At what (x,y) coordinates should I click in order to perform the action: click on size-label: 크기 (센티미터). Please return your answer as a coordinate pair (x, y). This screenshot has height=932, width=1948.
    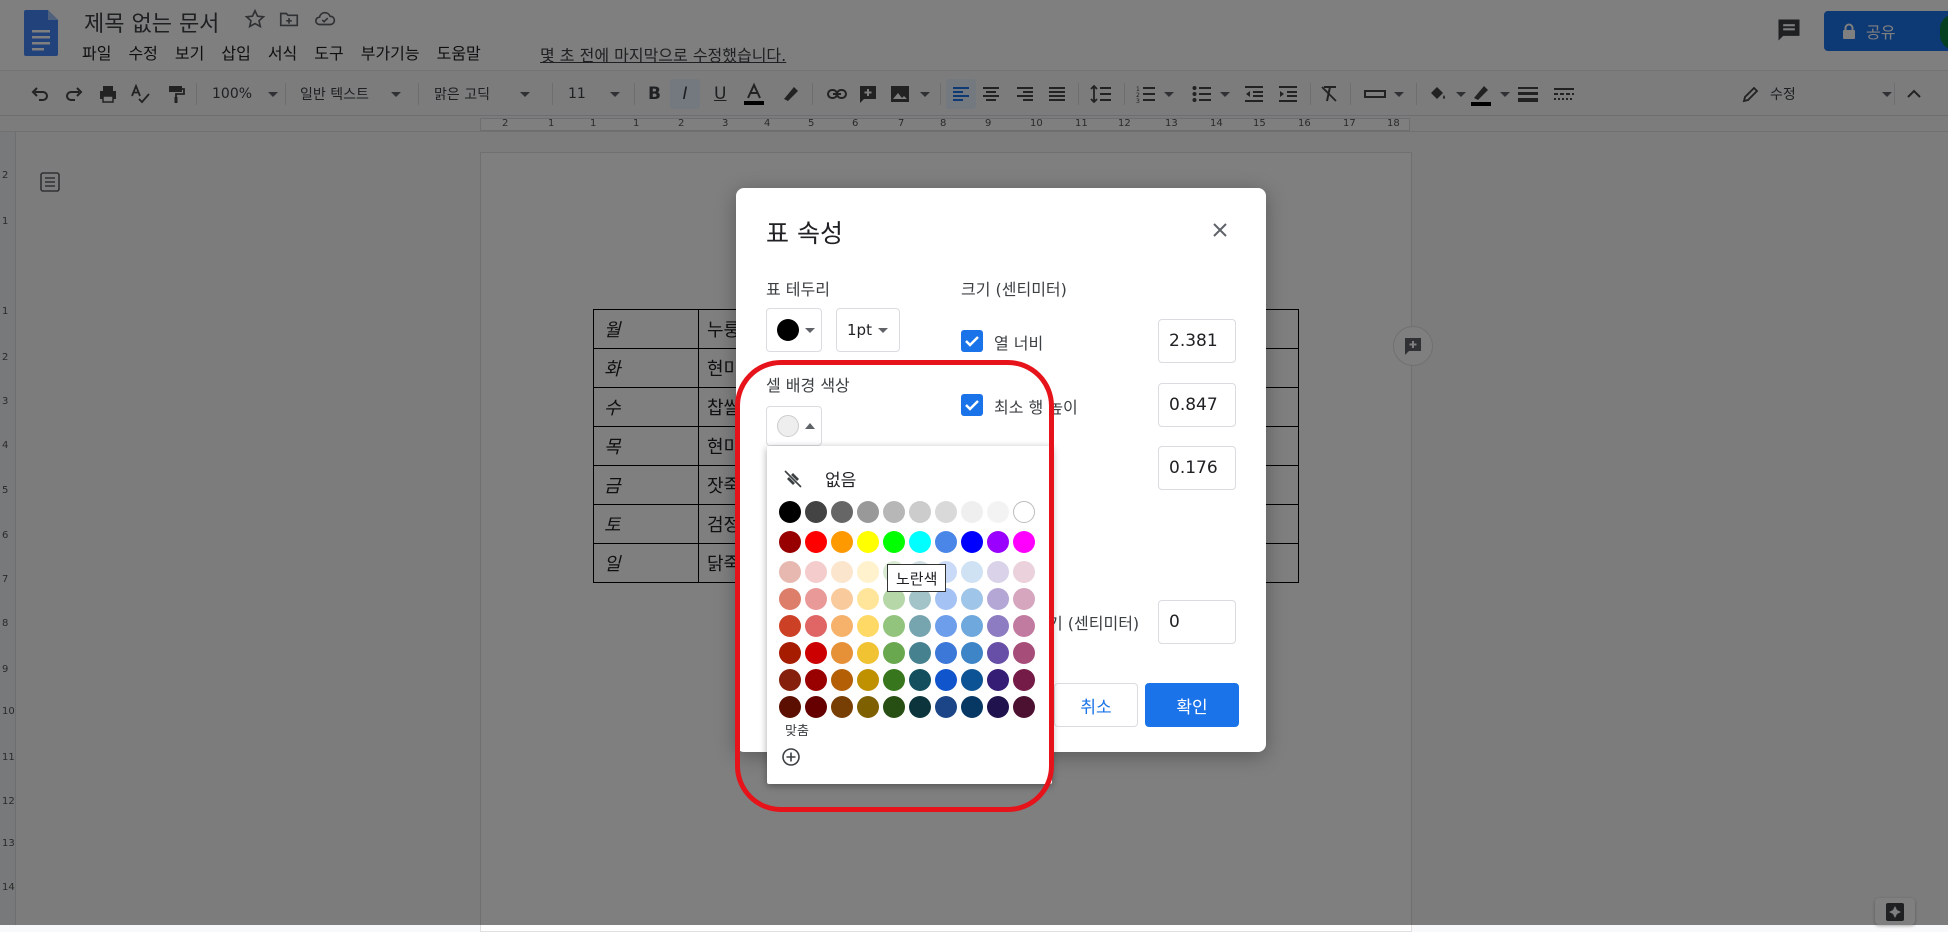
    Looking at the image, I should click on (1014, 289).